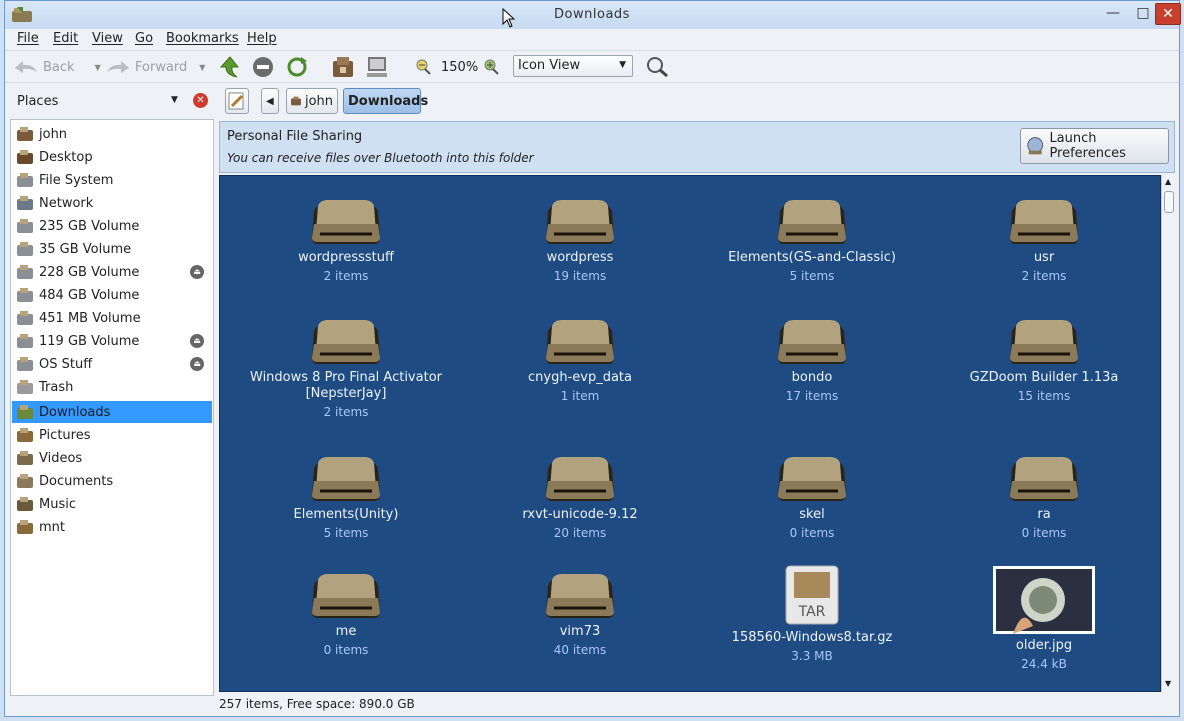 This screenshot has height=721, width=1184. Describe the element at coordinates (75, 412) in the screenshot. I see `sidebar-item-label: Downloads` at that location.